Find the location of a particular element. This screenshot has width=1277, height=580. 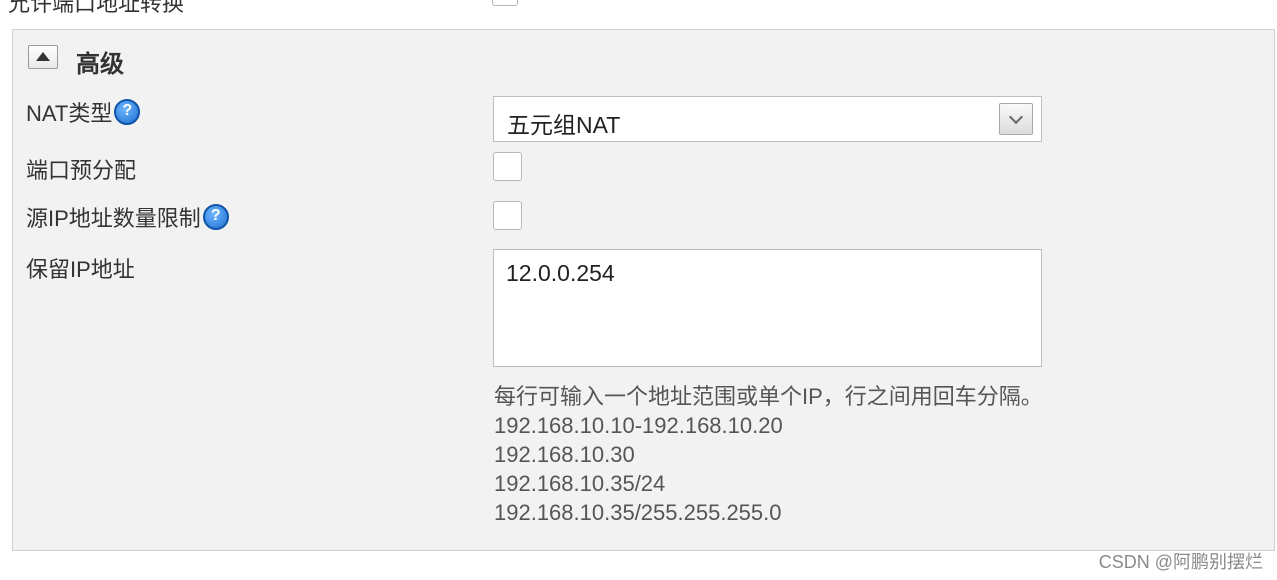

port-address-translation-label: 允许端口地址转换 is located at coordinates (96, 8).